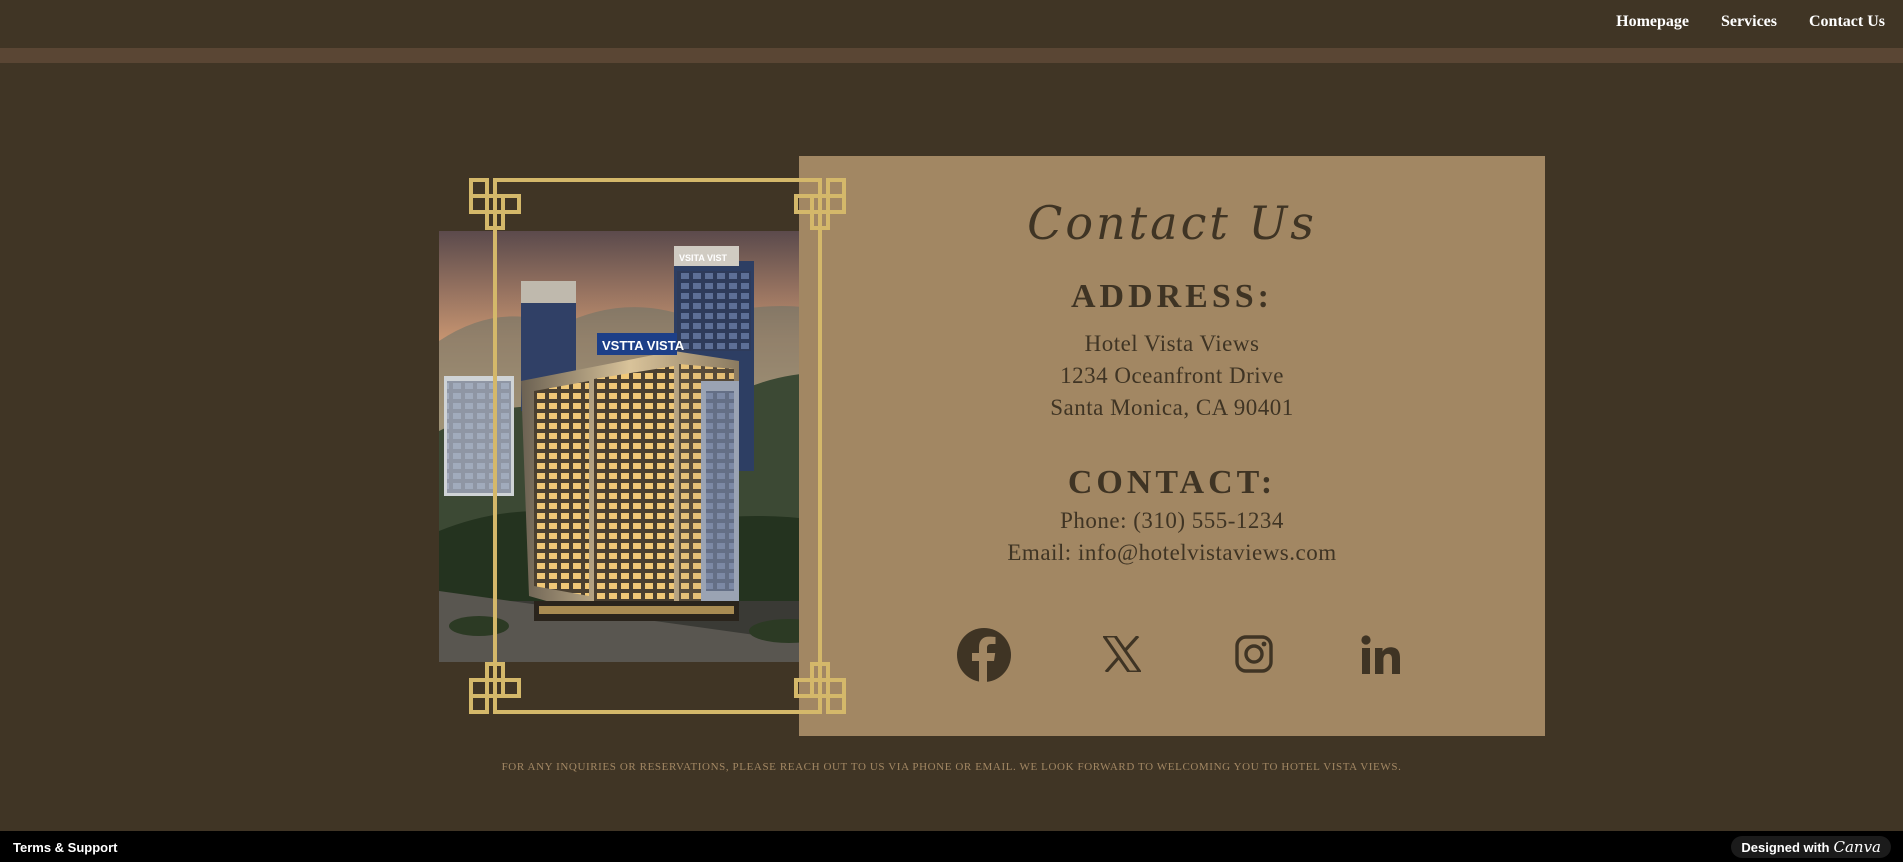 The image size is (1903, 862). I want to click on social-links, so click(1172, 657).